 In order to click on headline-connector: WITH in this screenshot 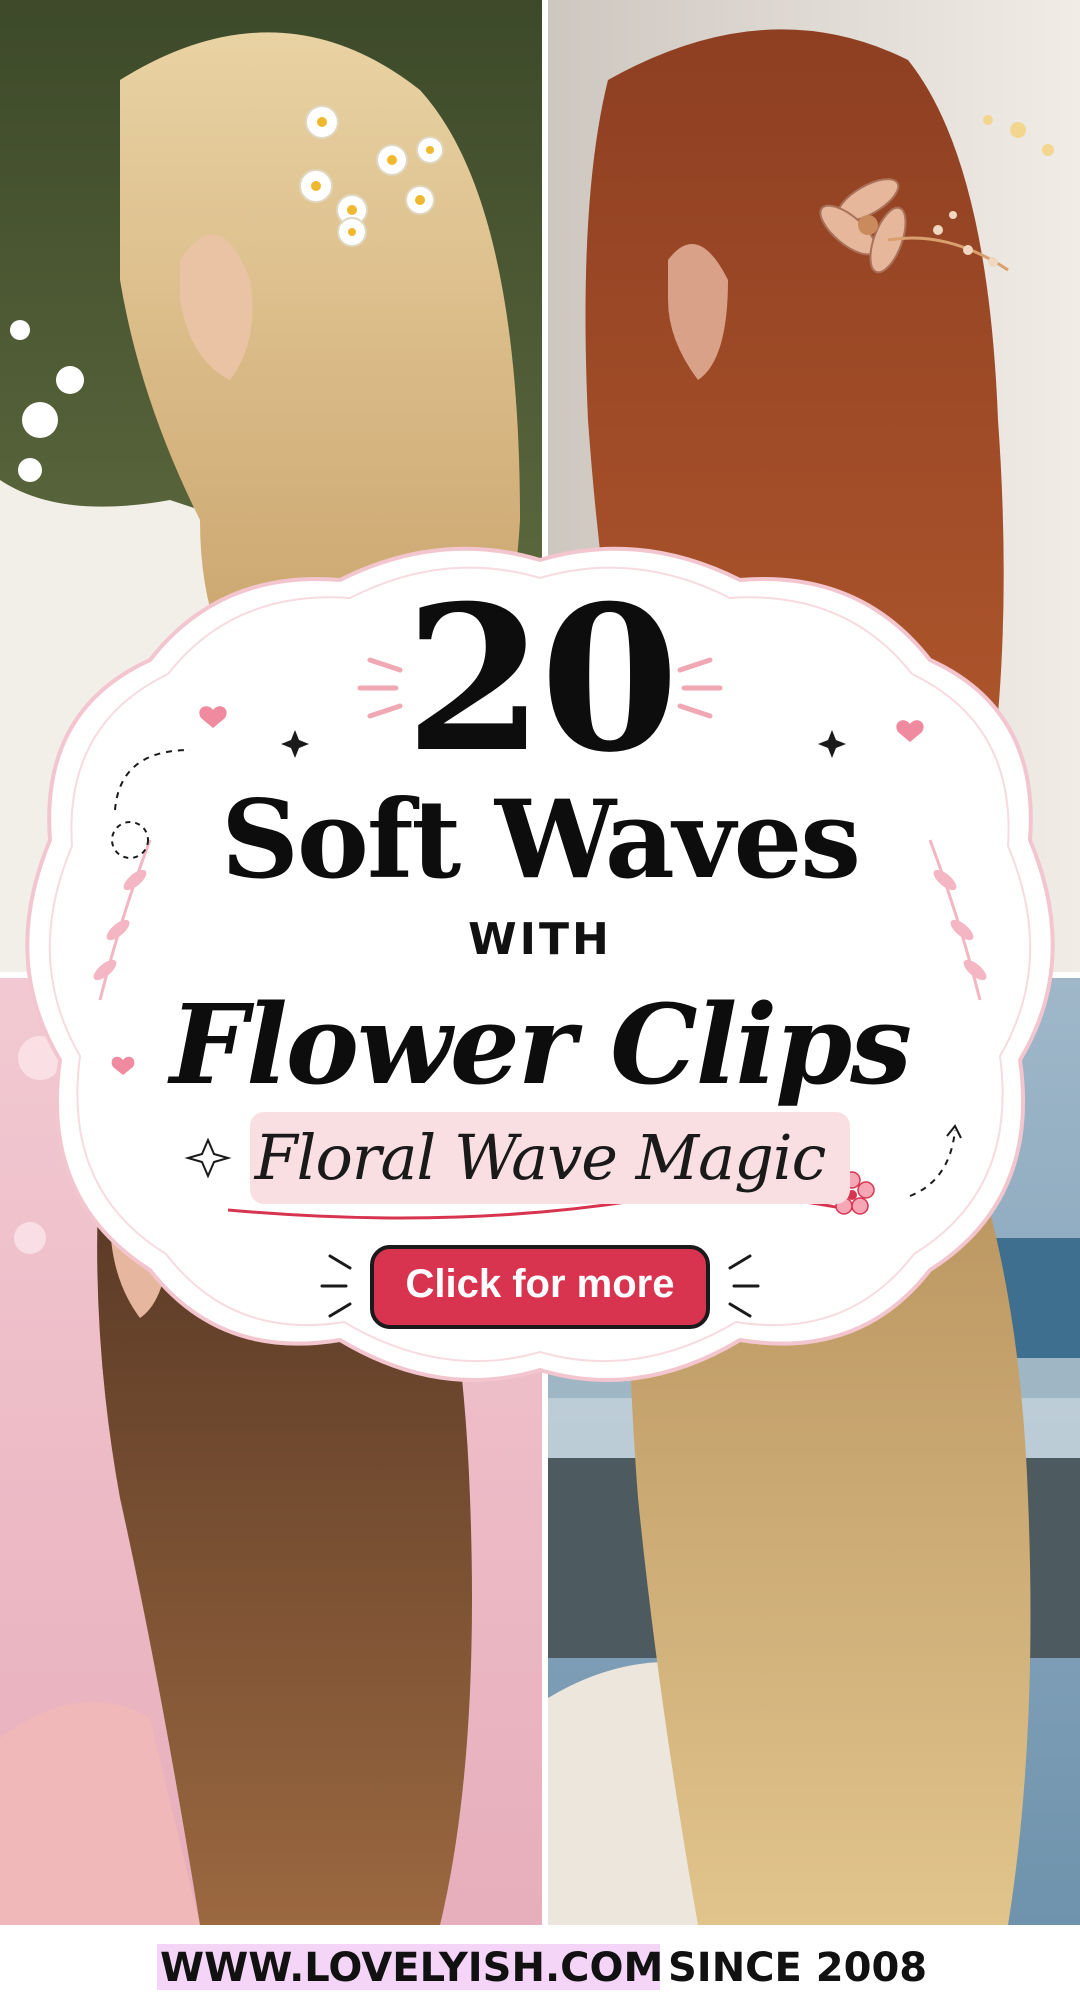, I will do `click(540, 939)`.